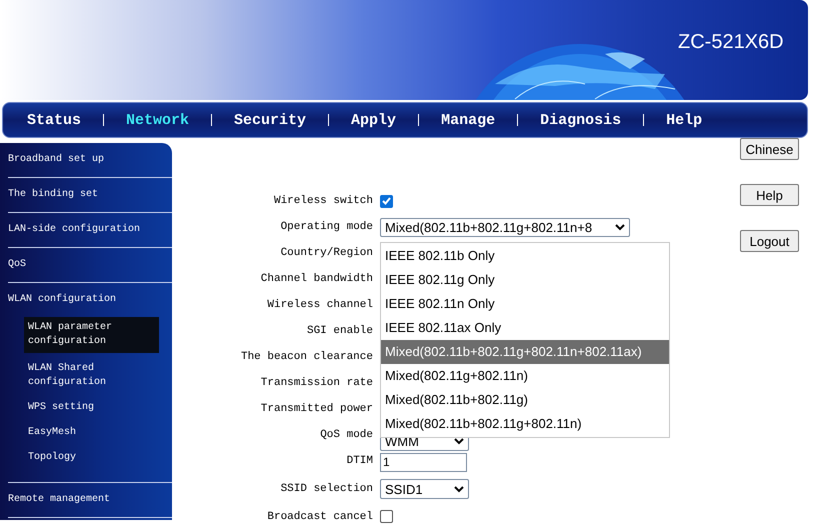 The image size is (828, 525). Describe the element at coordinates (90, 195) in the screenshot. I see `sidebar-item: The binding set` at that location.